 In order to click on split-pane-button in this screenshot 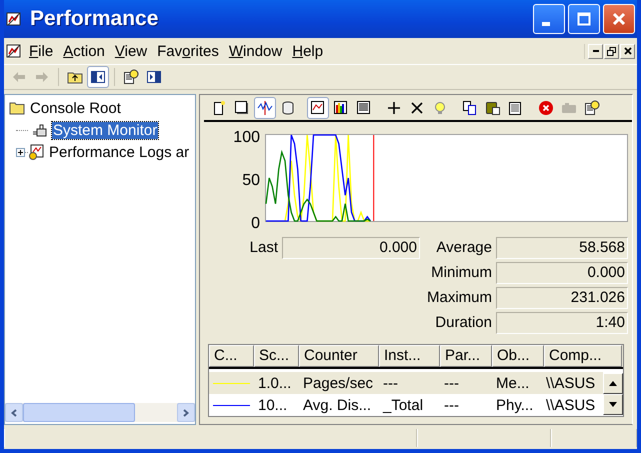, I will do `click(98, 77)`.